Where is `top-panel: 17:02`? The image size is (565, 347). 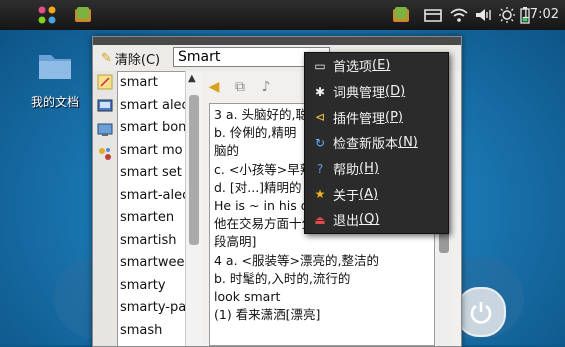 top-panel: 17:02 is located at coordinates (282, 15).